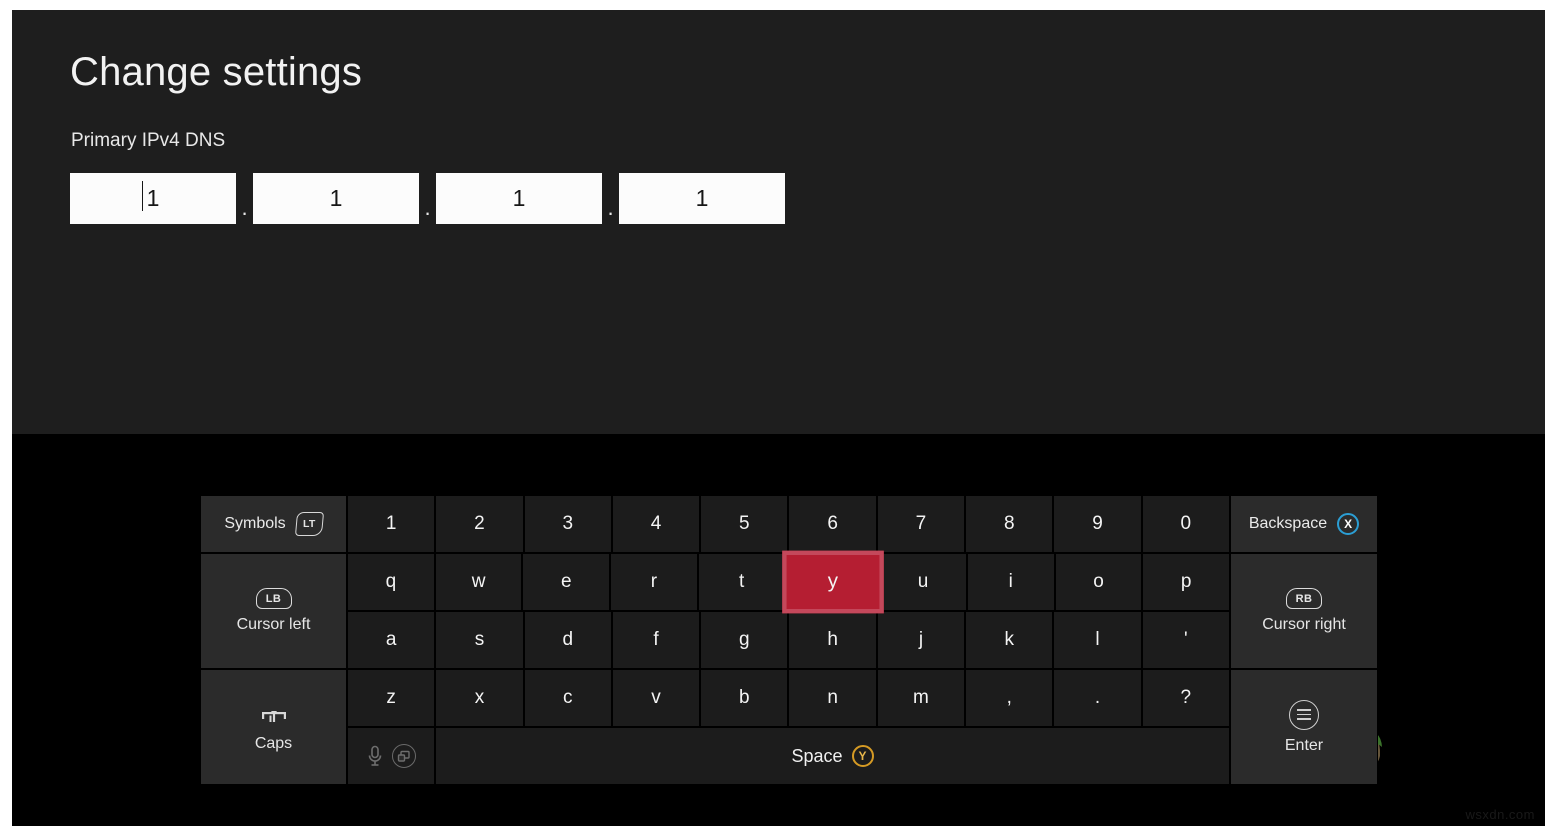  I want to click on key-s: s, so click(479, 640).